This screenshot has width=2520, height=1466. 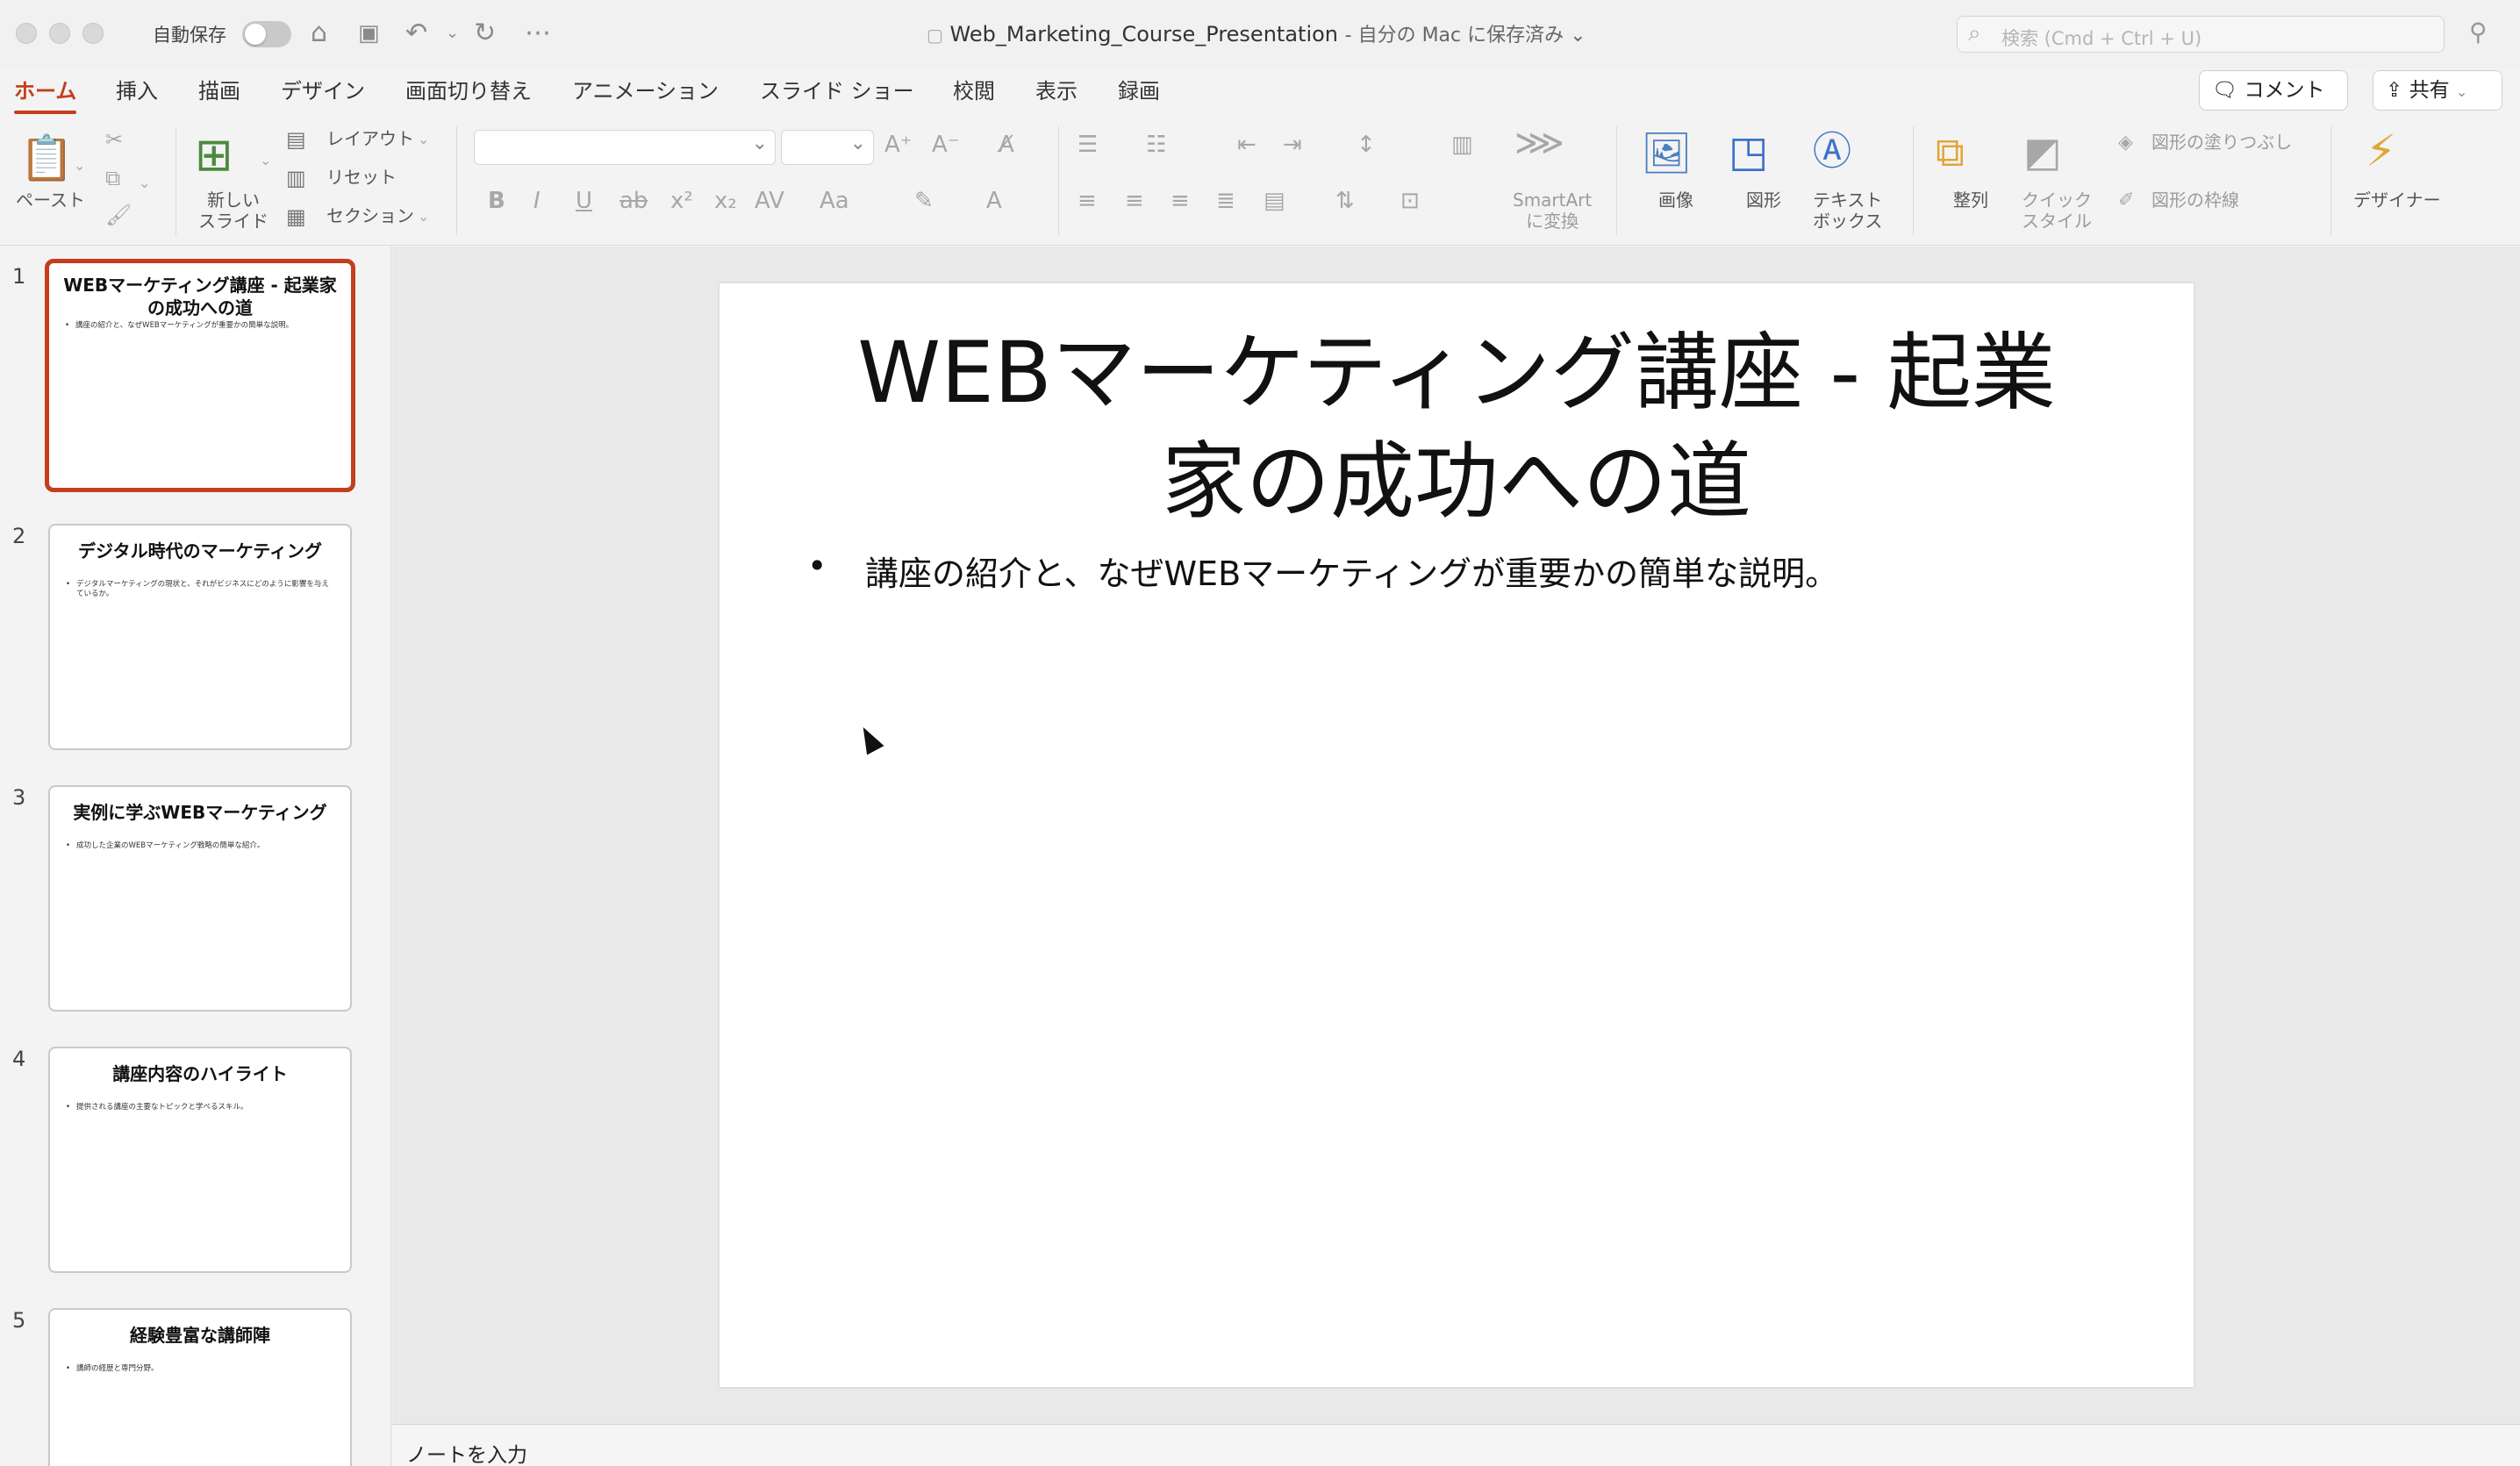 What do you see at coordinates (1292, 145) in the screenshot?
I see `increase-indent-icon: ⇥` at bounding box center [1292, 145].